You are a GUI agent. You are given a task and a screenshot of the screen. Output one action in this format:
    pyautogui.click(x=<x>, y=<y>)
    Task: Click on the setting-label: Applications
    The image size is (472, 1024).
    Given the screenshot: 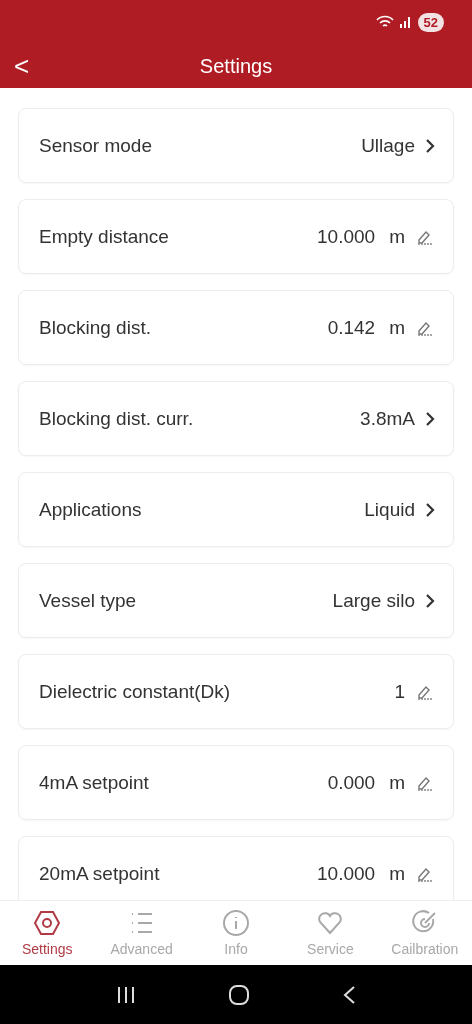 What is the action you would take?
    pyautogui.click(x=91, y=509)
    